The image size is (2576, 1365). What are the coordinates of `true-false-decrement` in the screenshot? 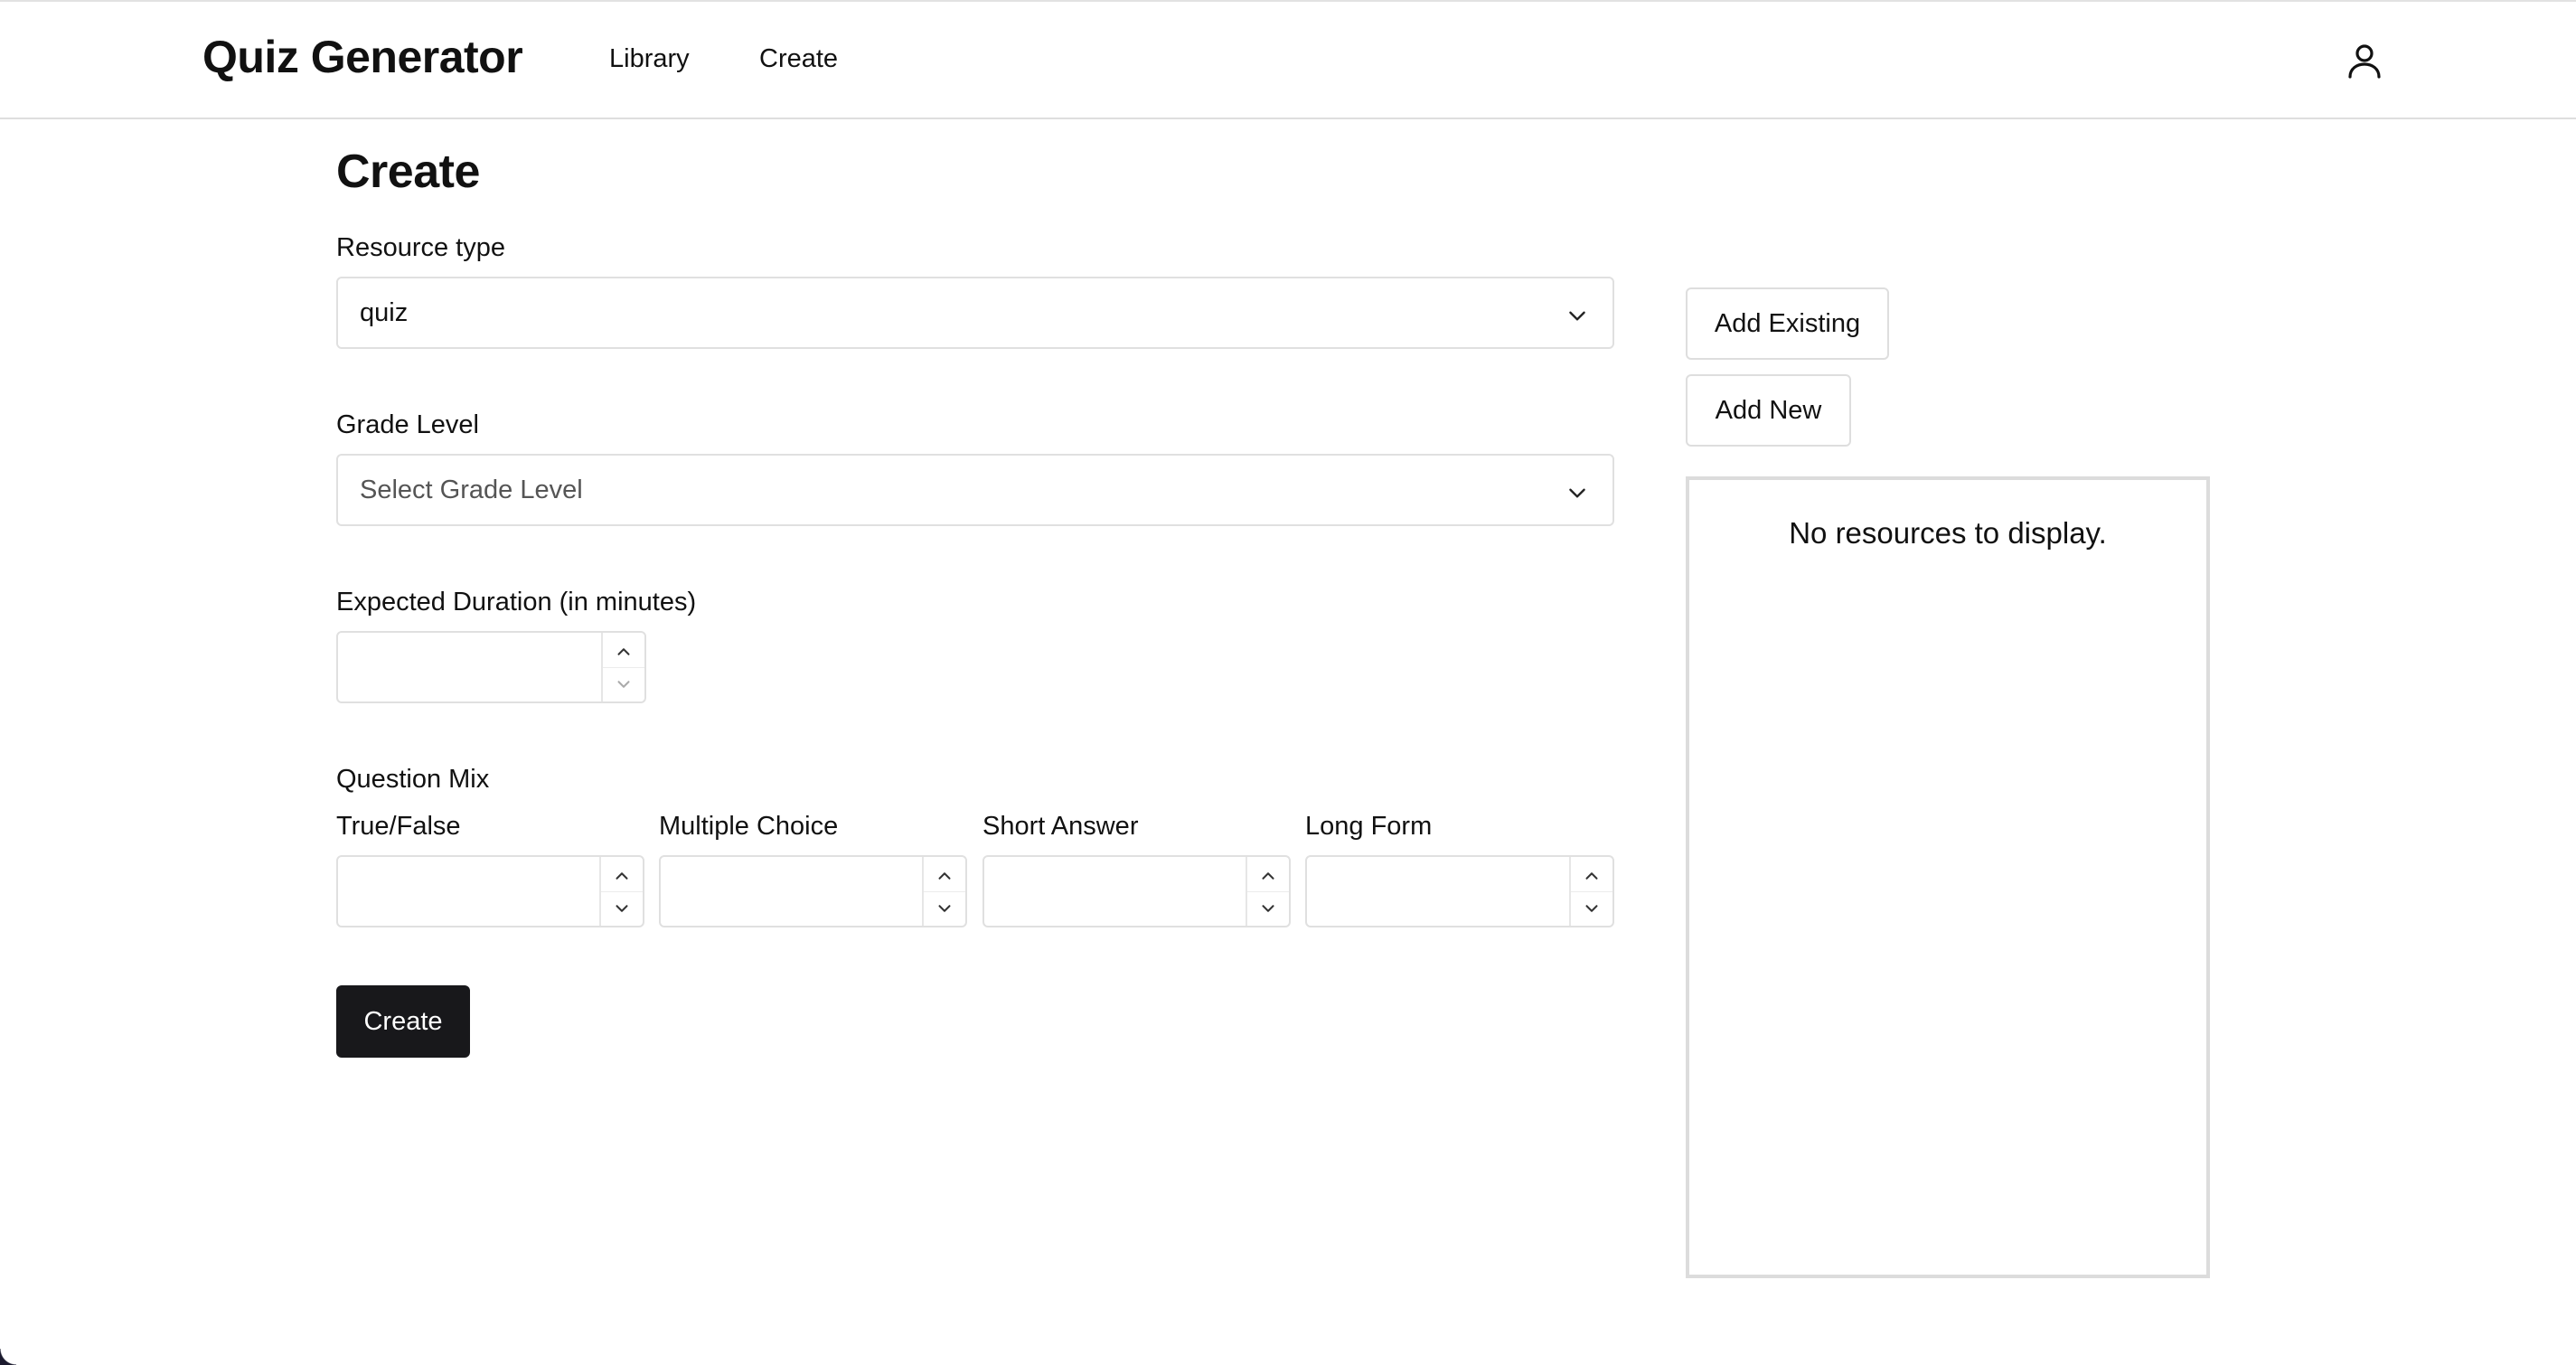 It's located at (622, 908).